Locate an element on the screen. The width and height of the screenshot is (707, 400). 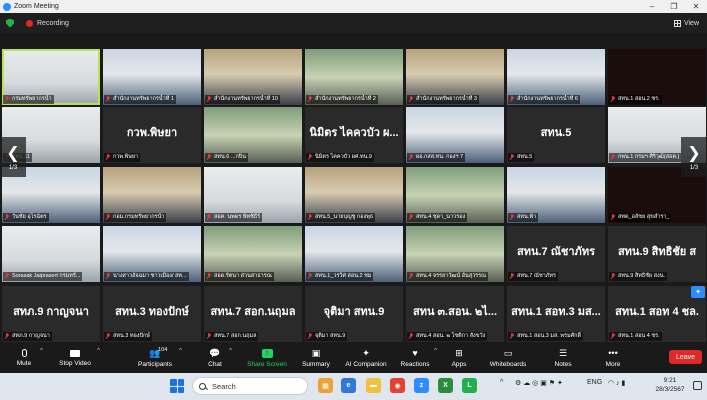
whiteboards-button: ▭ Whiteboards is located at coordinates (508, 358).